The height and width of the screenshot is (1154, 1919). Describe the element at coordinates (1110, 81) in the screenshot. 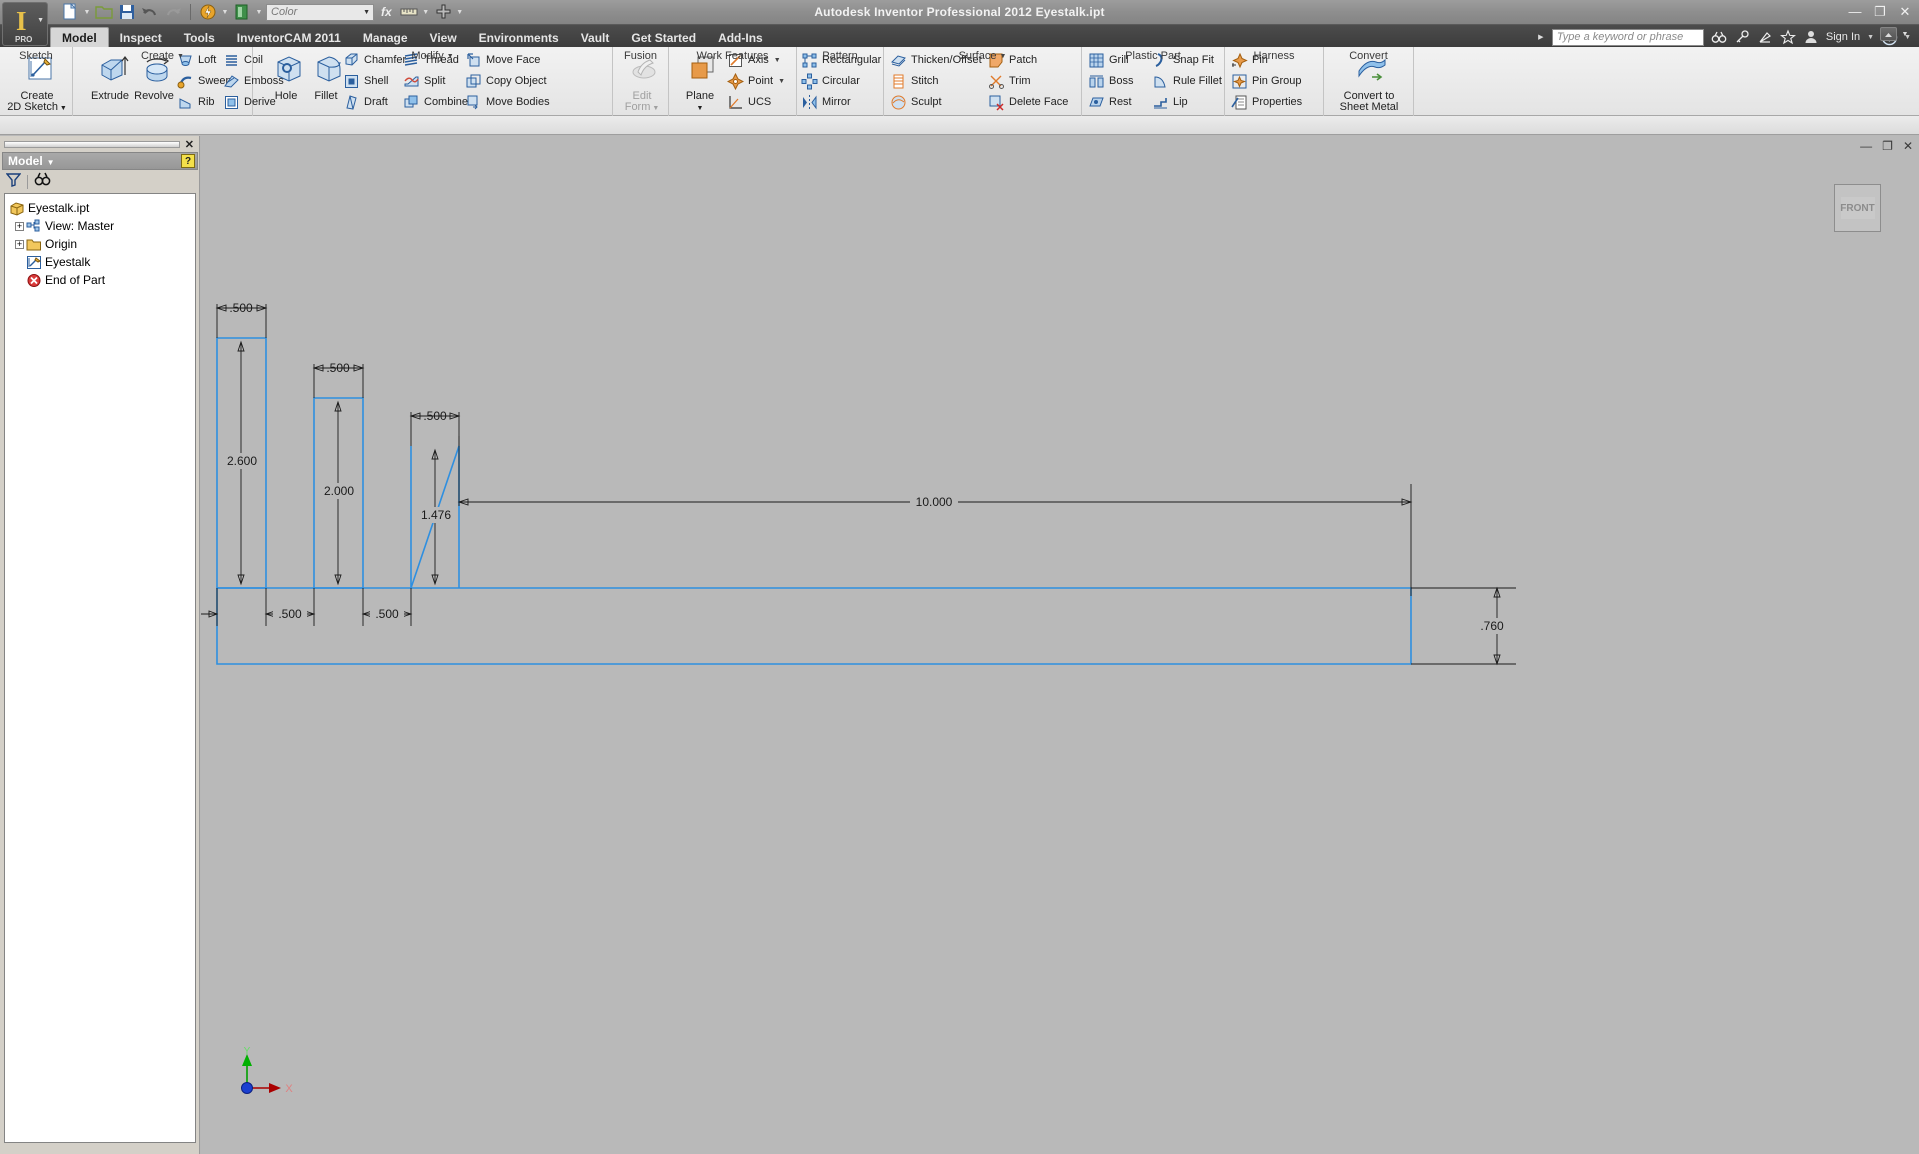

I see `boss-button: Boss` at that location.